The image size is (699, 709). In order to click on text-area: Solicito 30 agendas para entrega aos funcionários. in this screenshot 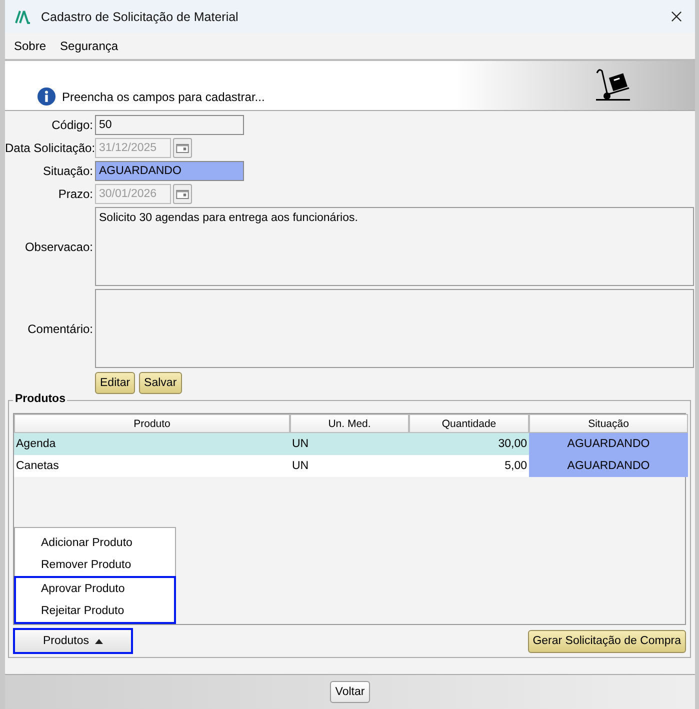, I will do `click(394, 246)`.